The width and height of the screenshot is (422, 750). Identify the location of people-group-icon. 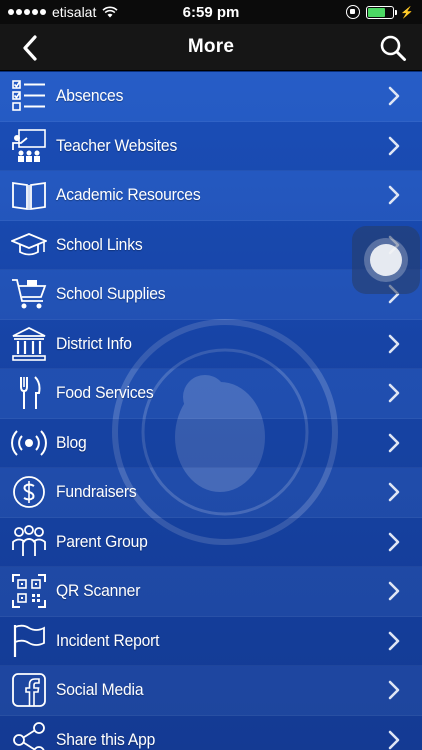
(29, 542).